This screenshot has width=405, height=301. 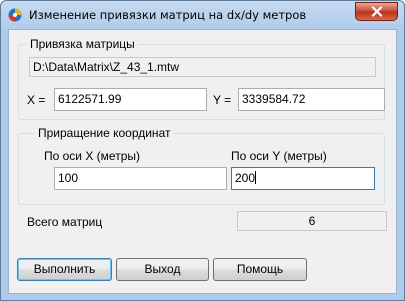 I want to click on binding-group-title: Привязка матрицы, so click(x=82, y=44).